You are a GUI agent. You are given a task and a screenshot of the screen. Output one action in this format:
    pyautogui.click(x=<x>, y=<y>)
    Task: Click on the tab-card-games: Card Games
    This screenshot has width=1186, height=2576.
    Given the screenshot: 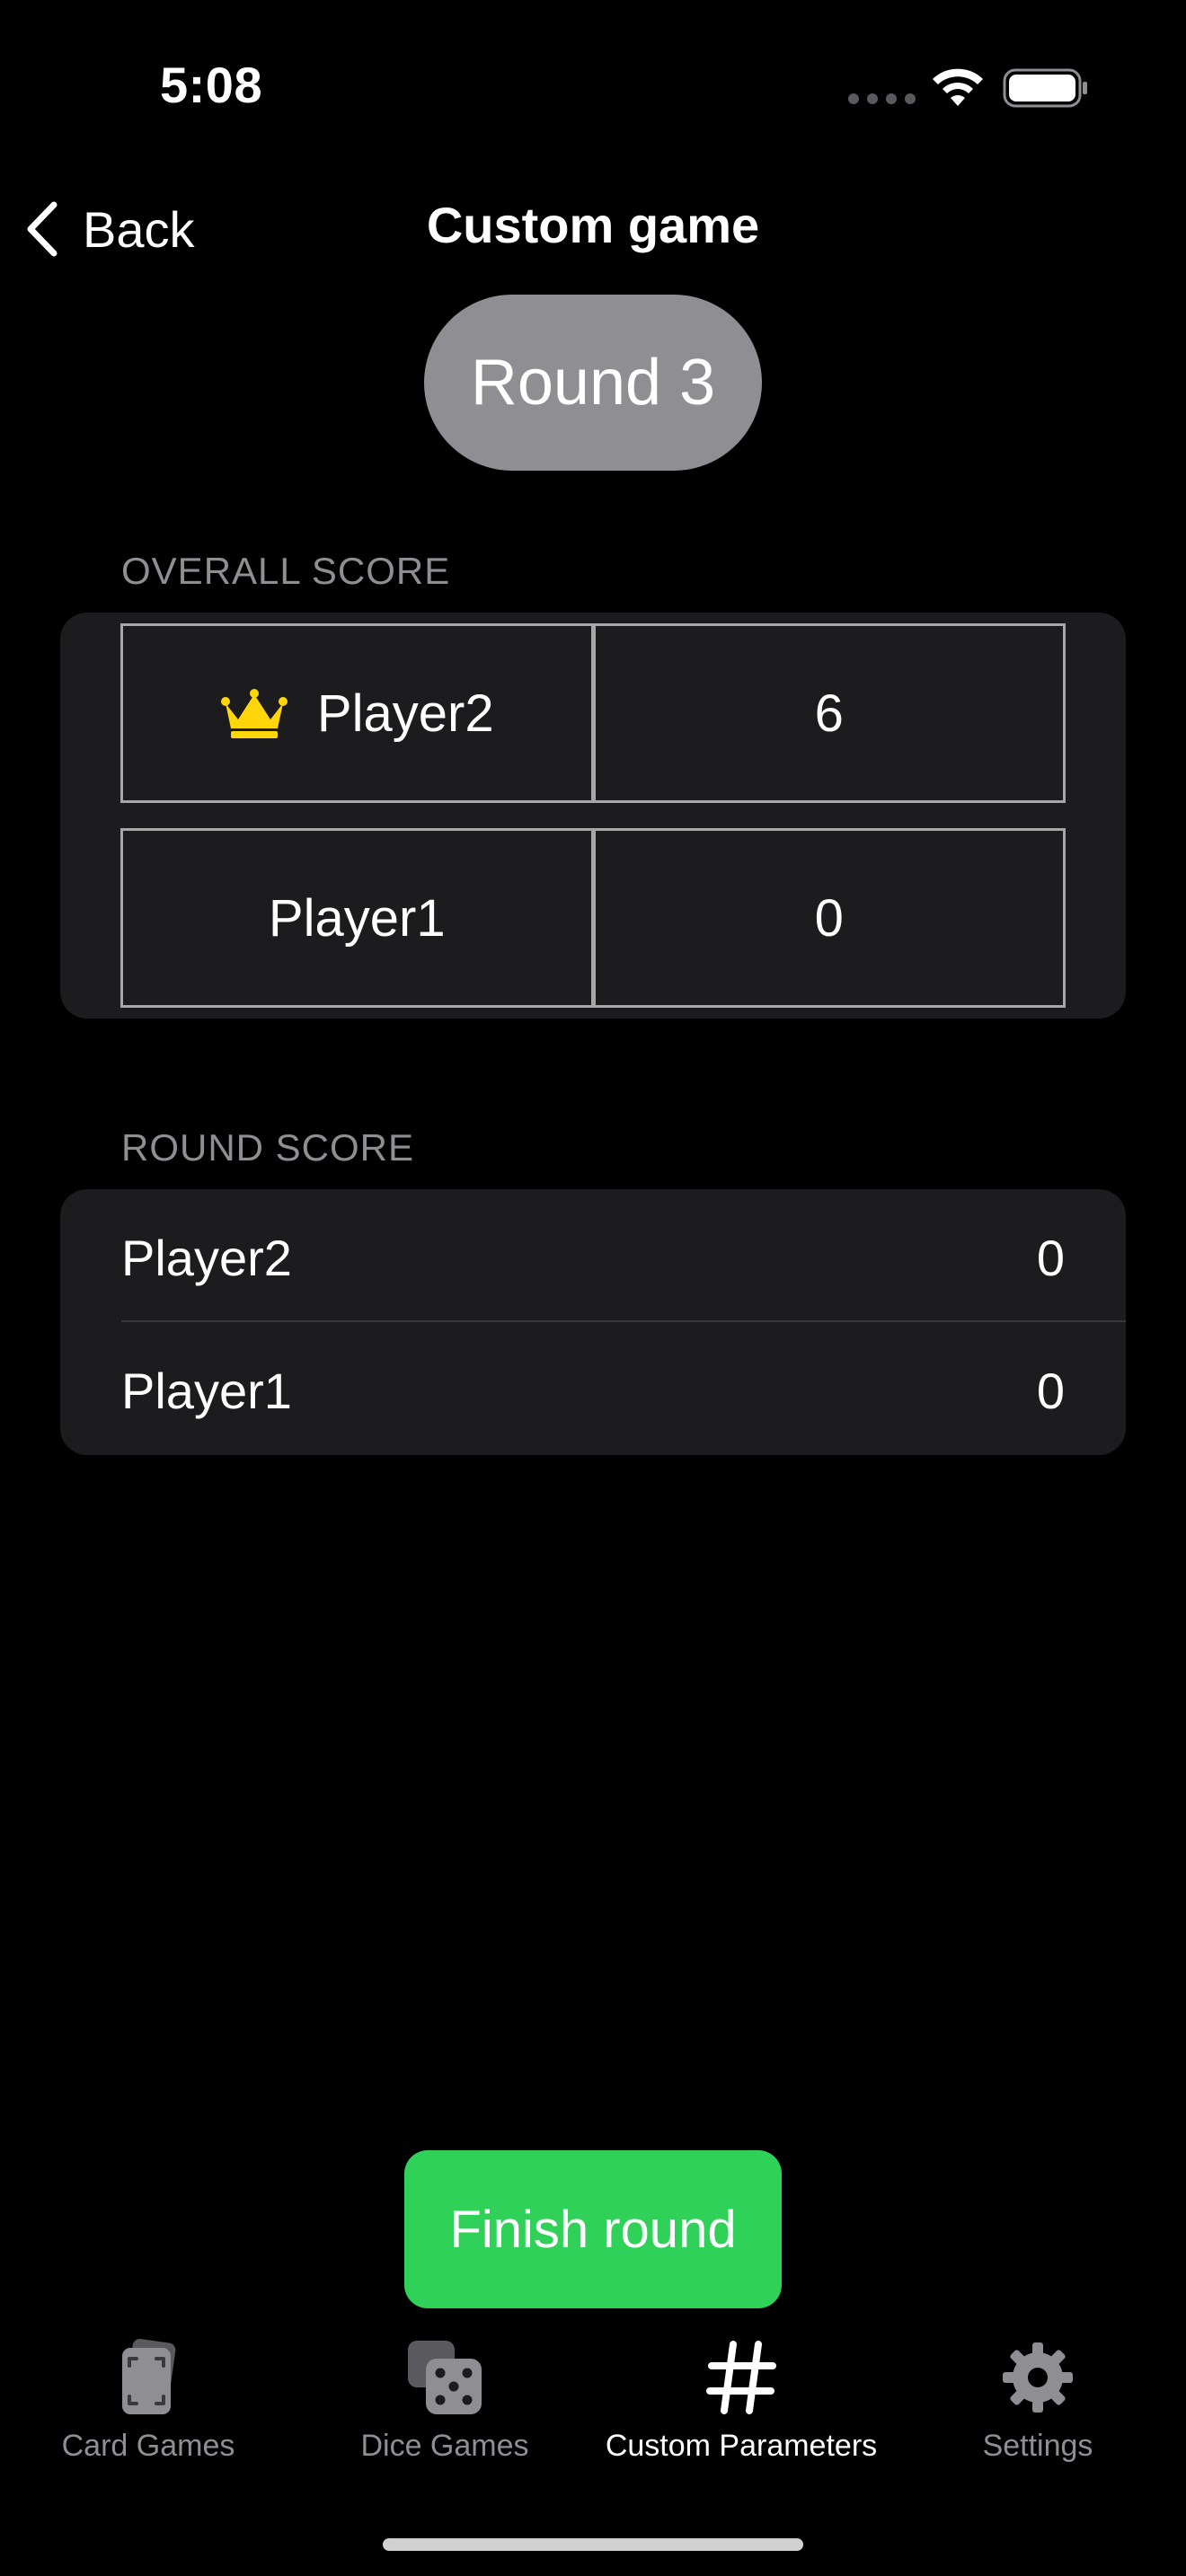 What is the action you would take?
    pyautogui.click(x=148, y=2402)
    